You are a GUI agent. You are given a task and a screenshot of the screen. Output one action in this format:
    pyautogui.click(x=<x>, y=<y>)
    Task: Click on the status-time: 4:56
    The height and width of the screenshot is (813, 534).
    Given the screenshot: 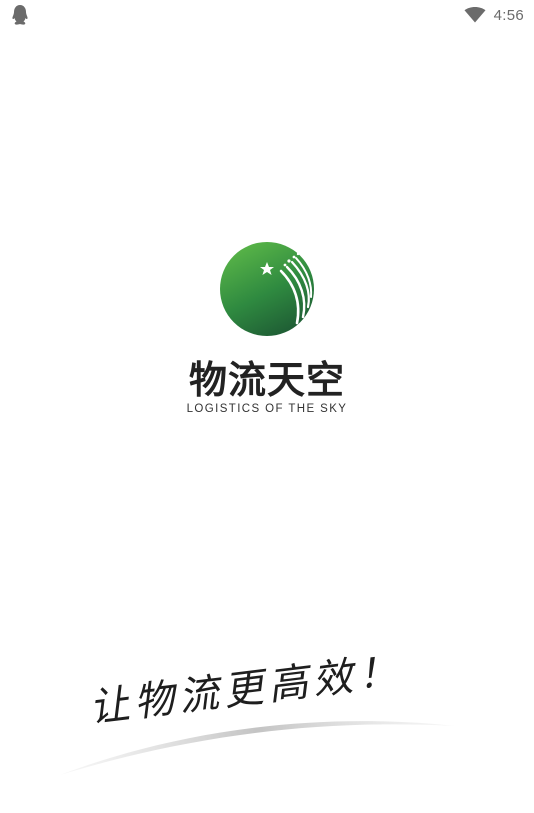 What is the action you would take?
    pyautogui.click(x=508, y=15)
    